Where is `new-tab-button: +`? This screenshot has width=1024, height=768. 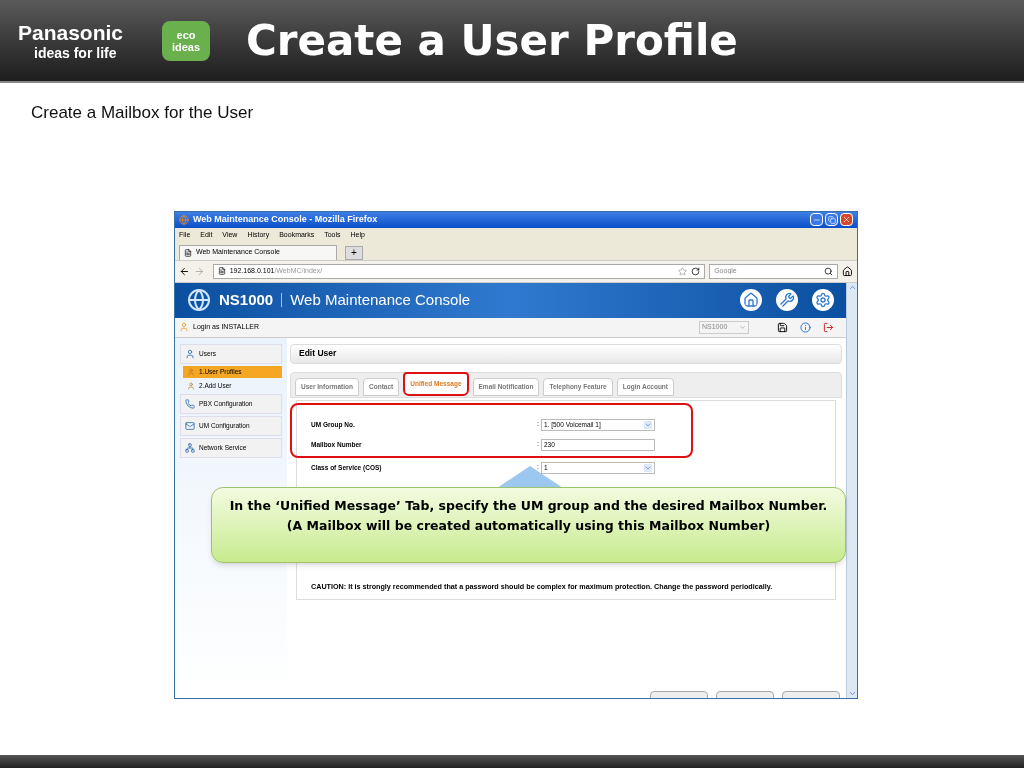 new-tab-button: + is located at coordinates (354, 252).